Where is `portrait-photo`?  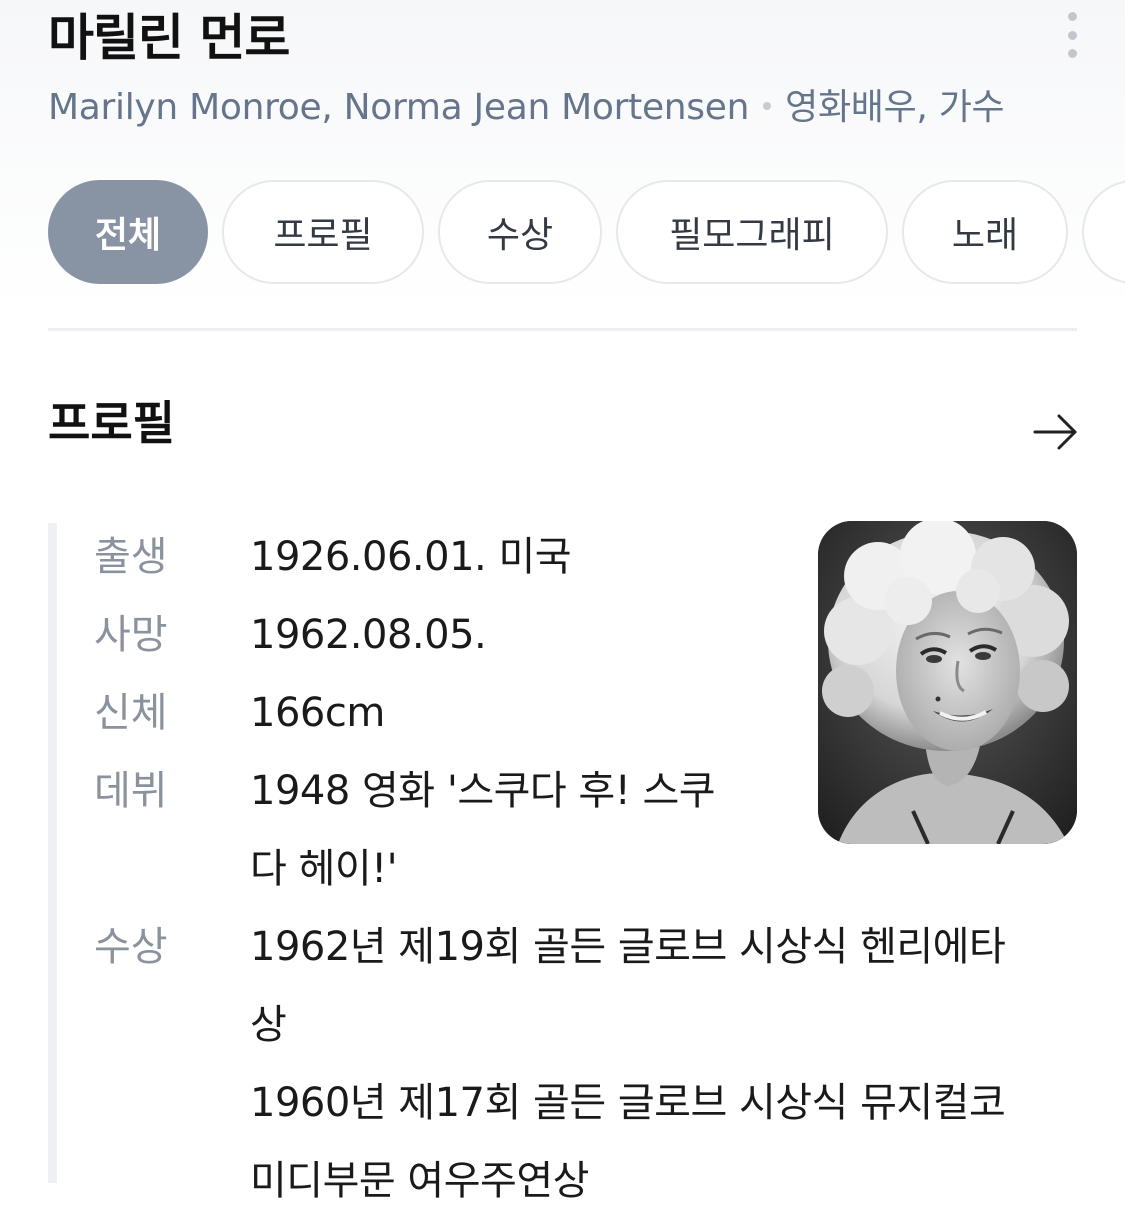
portrait-photo is located at coordinates (947, 682).